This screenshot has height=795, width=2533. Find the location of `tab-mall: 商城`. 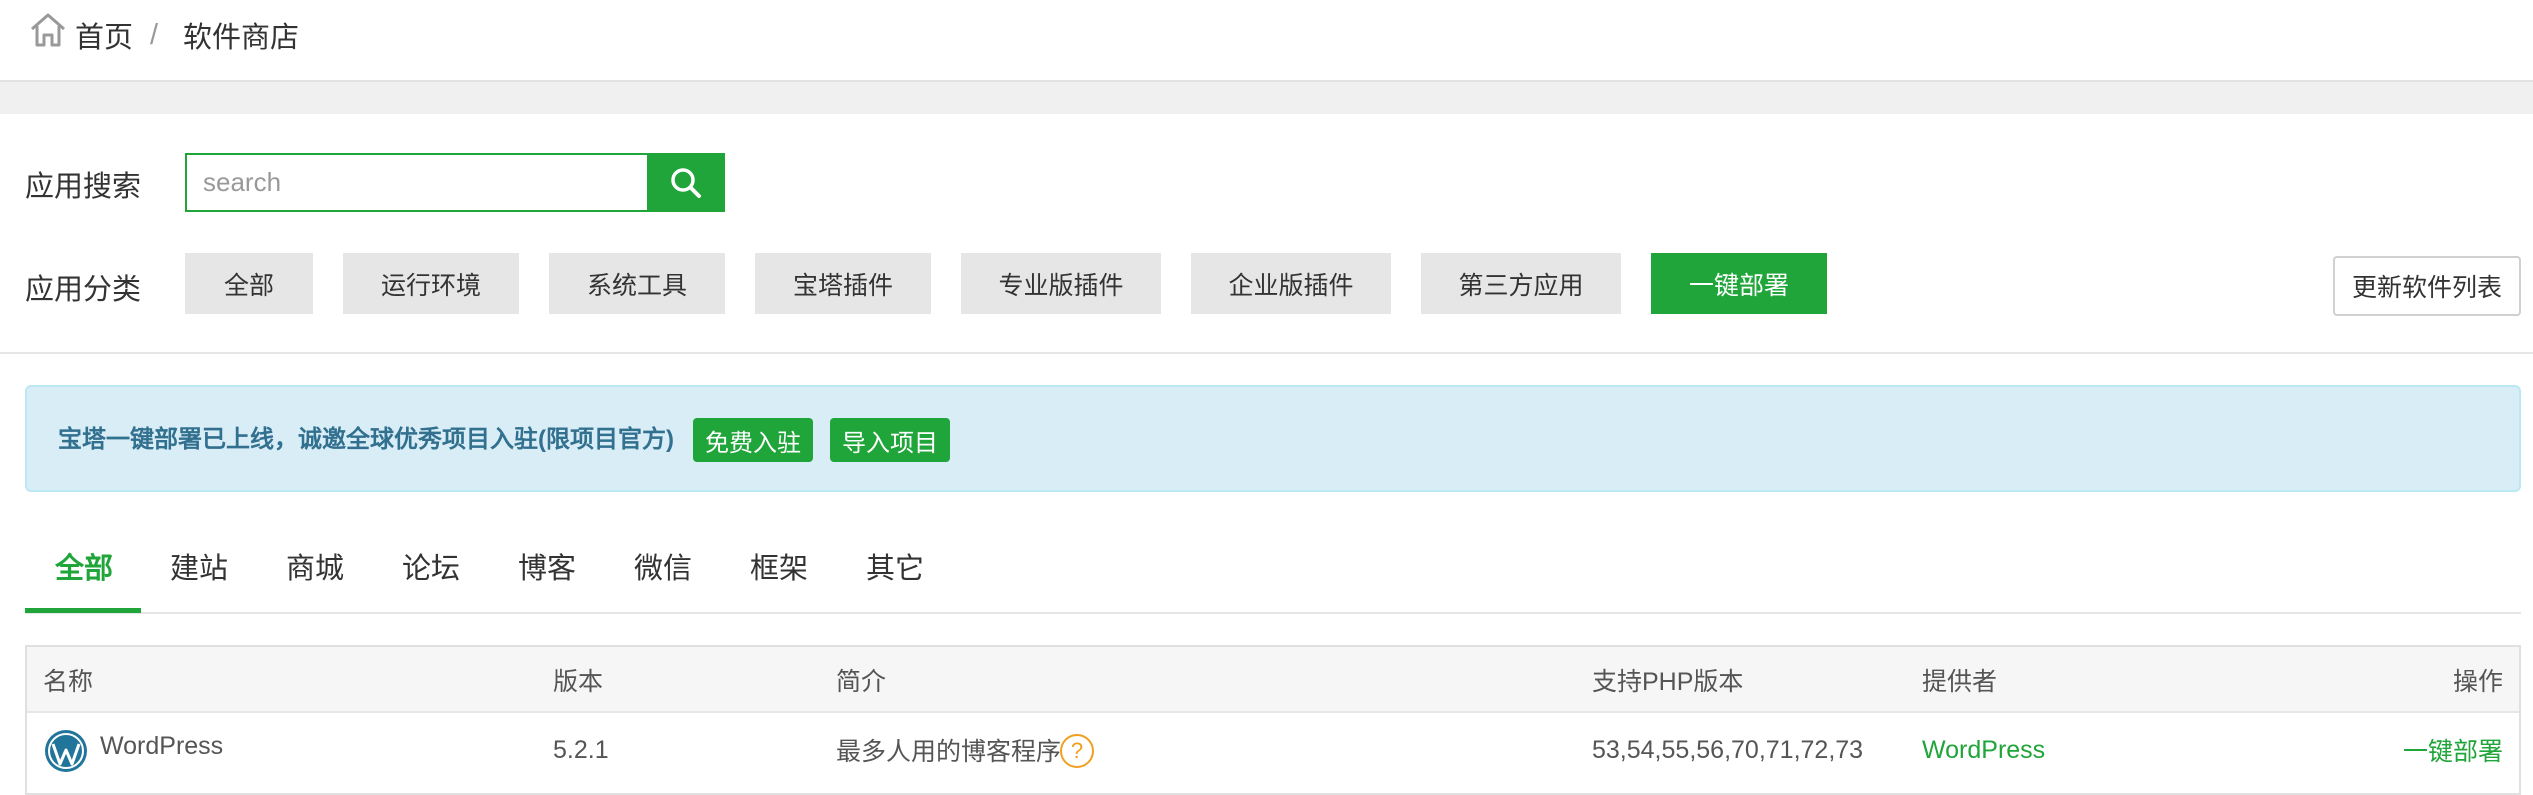

tab-mall: 商城 is located at coordinates (315, 566).